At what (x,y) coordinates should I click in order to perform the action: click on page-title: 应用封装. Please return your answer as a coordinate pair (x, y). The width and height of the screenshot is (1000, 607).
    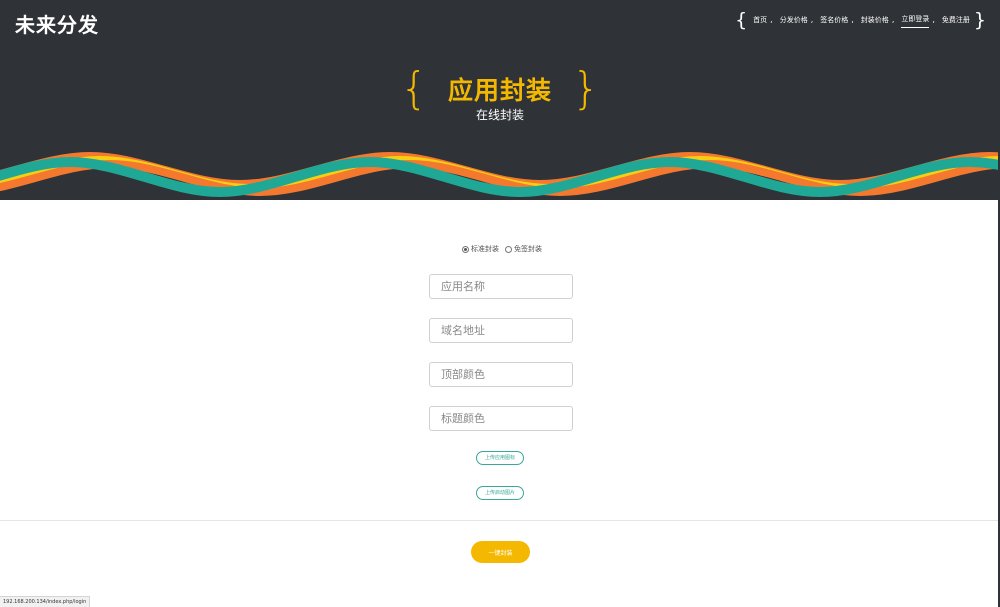
    Looking at the image, I should click on (499, 90).